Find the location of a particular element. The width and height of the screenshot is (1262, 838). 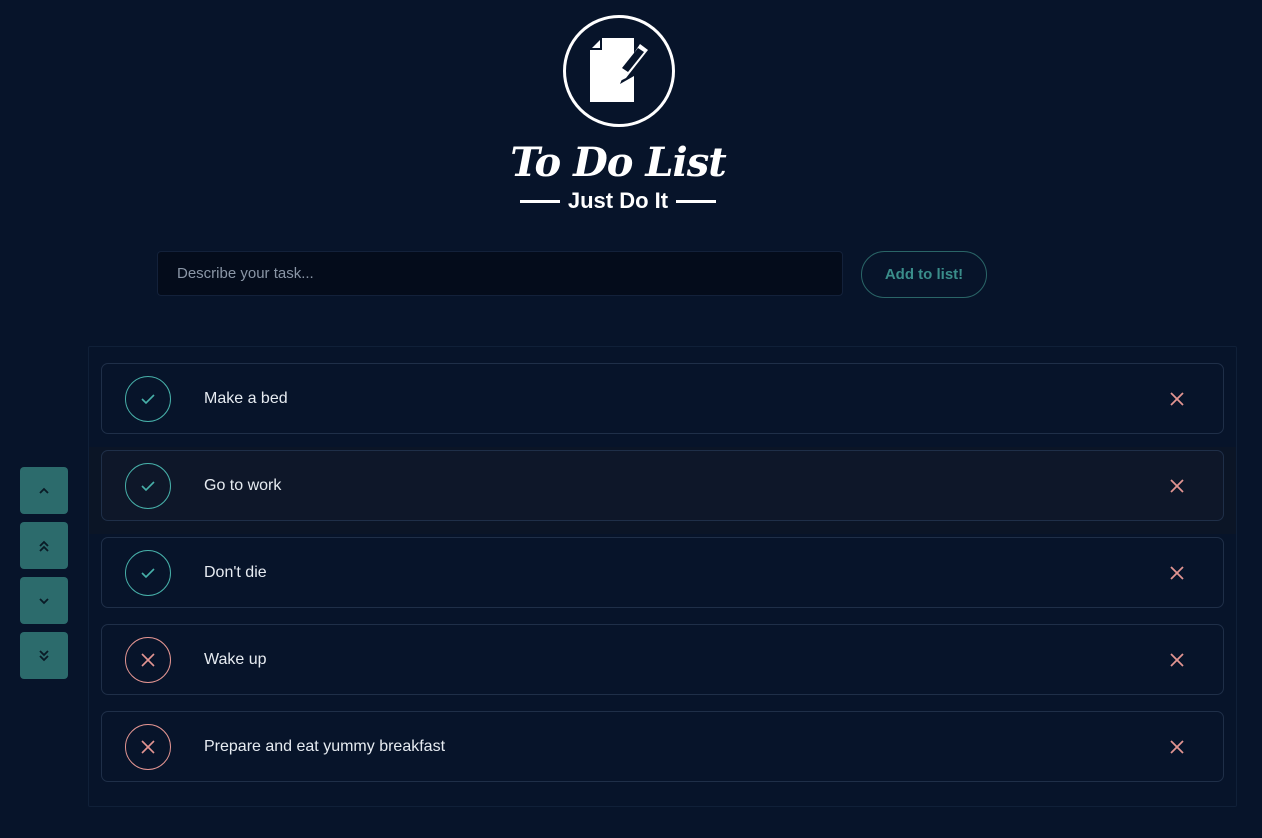

move-to-top-button is located at coordinates (44, 545).